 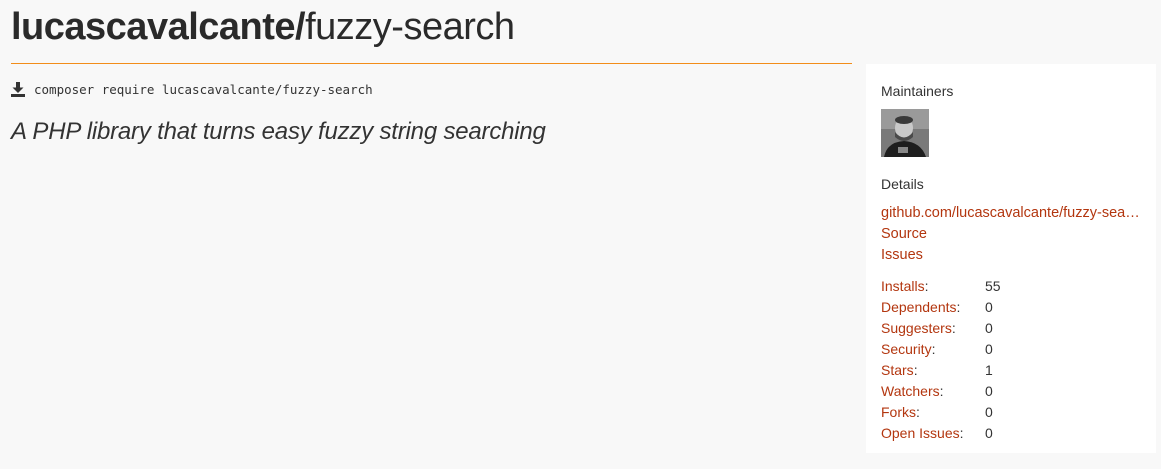 What do you see at coordinates (941, 370) in the screenshot?
I see `stat-stars: Stars: 1` at bounding box center [941, 370].